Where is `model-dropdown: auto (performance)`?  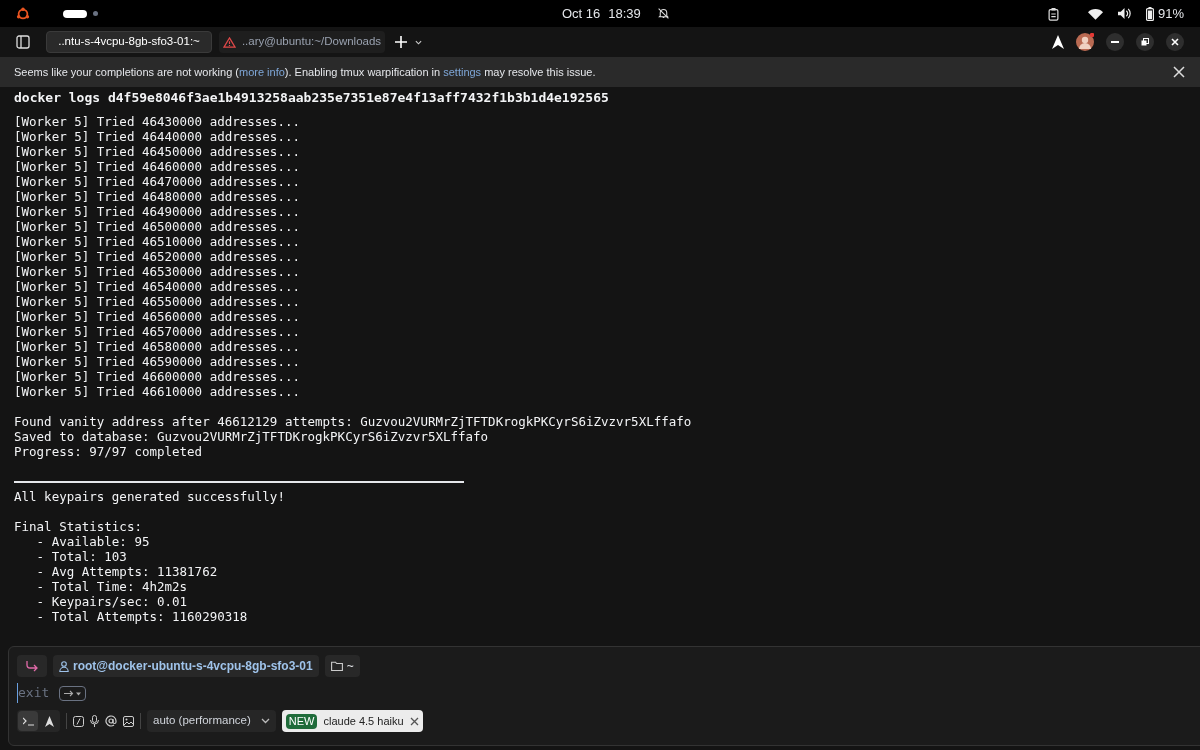
model-dropdown: auto (performance) is located at coordinates (211, 721).